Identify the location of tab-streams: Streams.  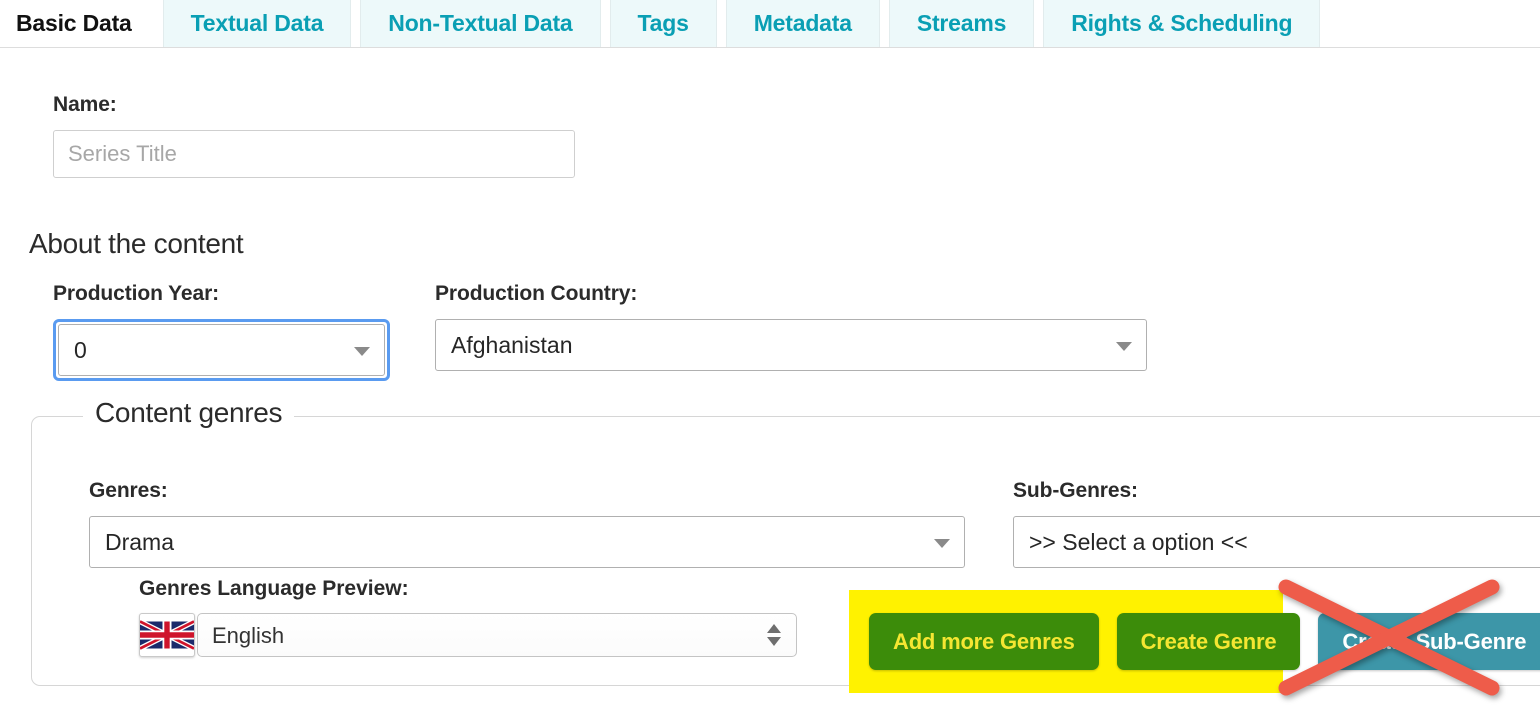
(961, 23).